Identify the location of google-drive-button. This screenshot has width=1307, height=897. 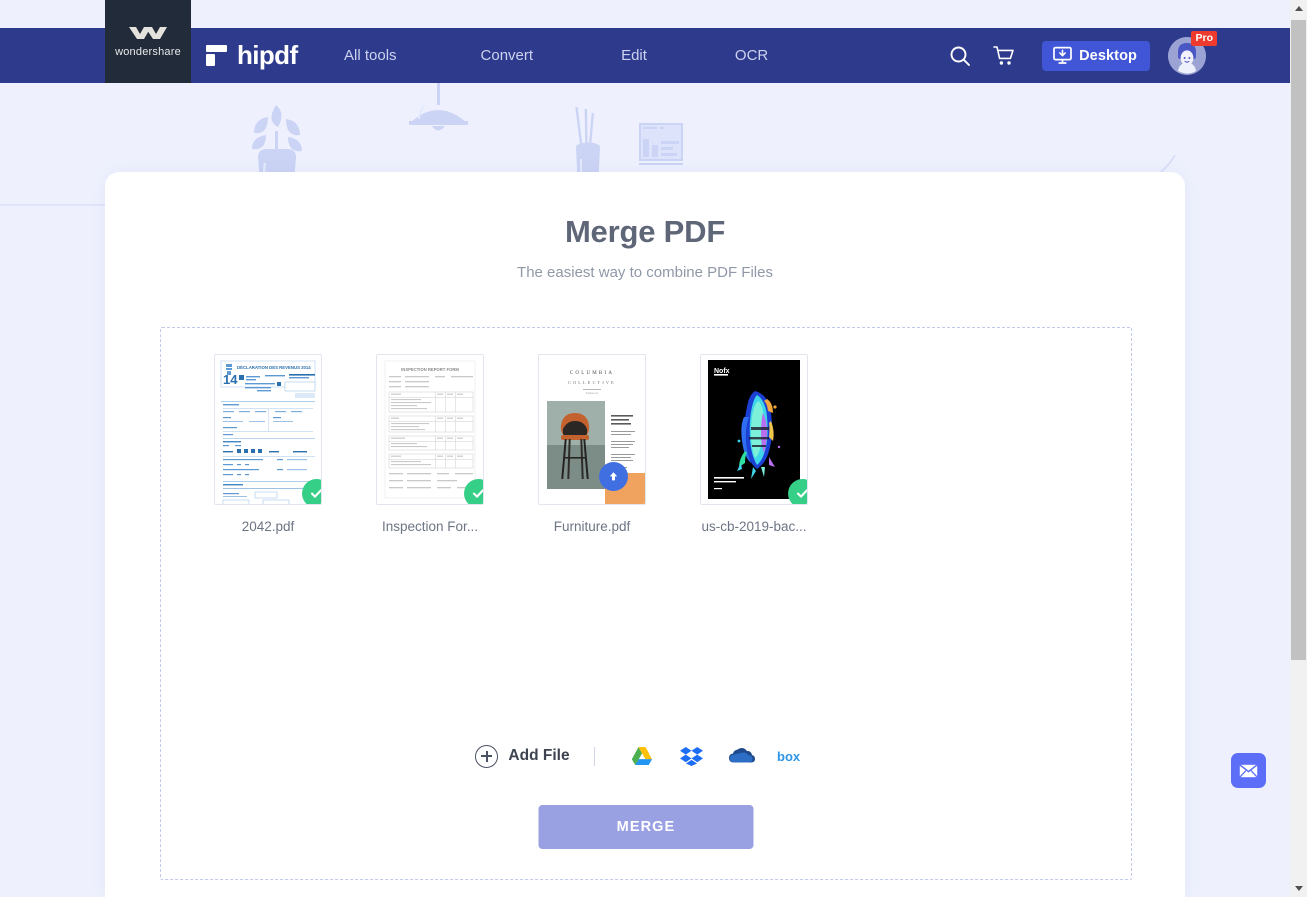
(642, 756).